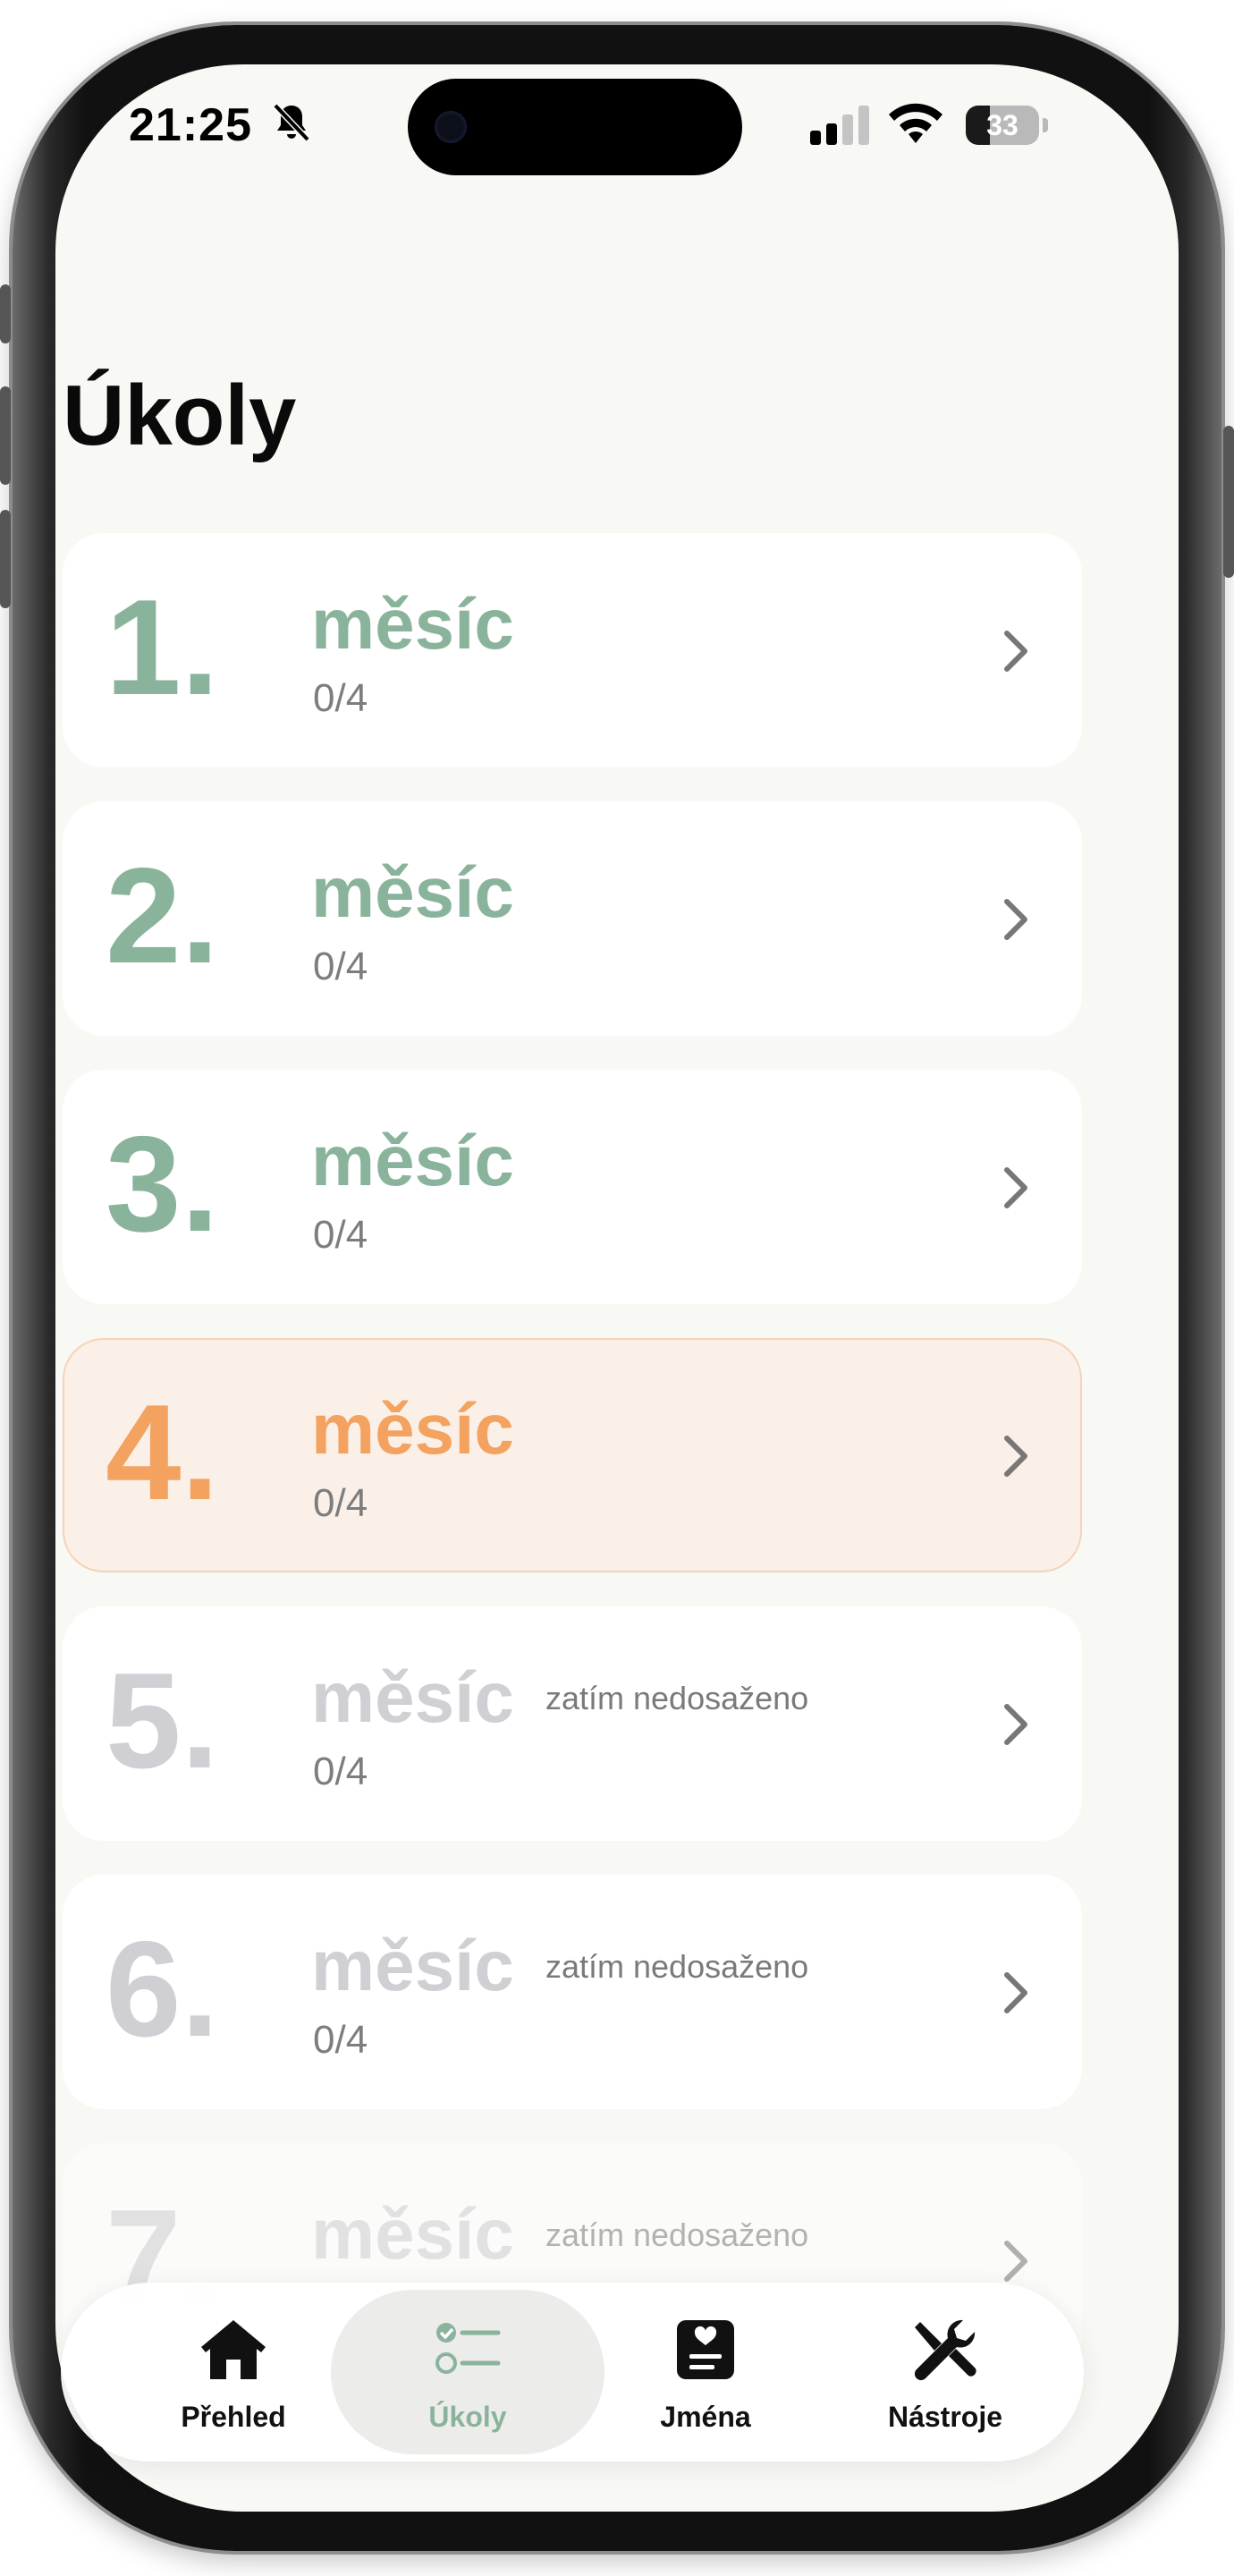  Describe the element at coordinates (572, 1187) in the screenshot. I see `month-card: 3. měsíc 0/4` at that location.